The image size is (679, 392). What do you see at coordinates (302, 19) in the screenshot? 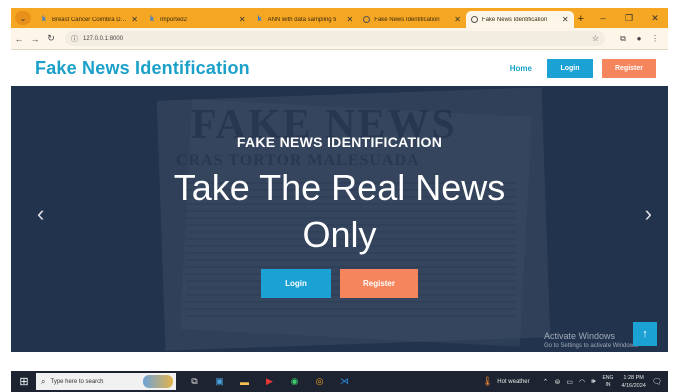
I see `tab-title: ANN with data sampling ti` at bounding box center [302, 19].